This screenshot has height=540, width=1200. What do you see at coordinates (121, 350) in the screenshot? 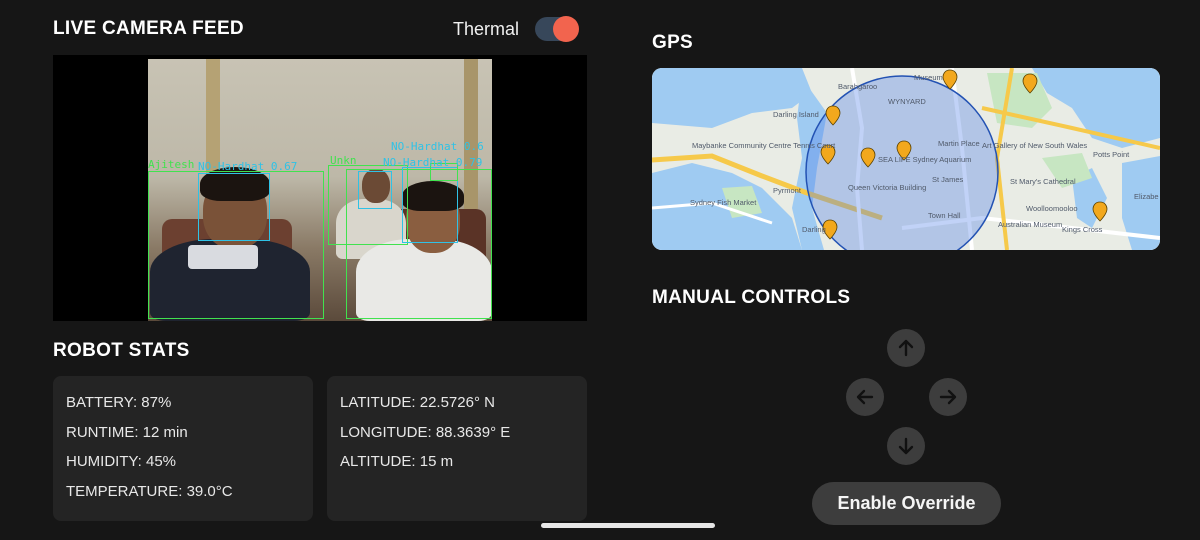
I see `stats-title: ROBOT STATS` at bounding box center [121, 350].